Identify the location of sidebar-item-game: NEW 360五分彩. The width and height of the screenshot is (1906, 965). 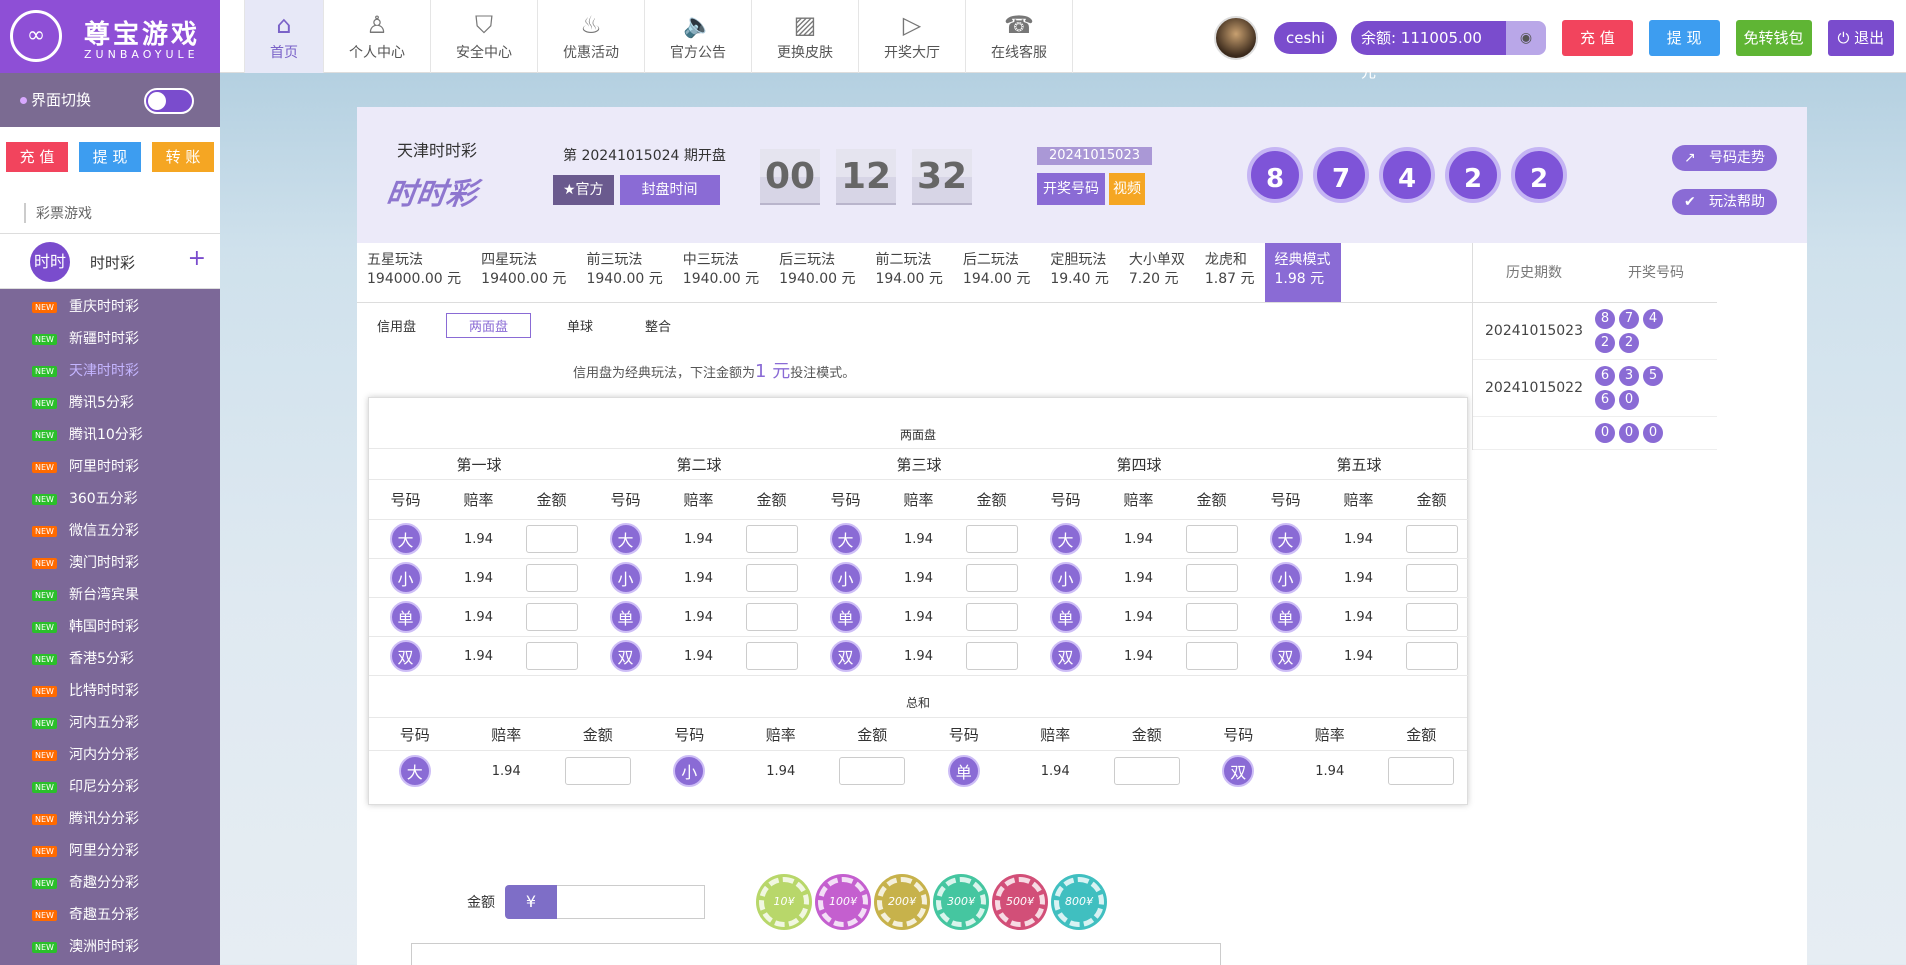
(110, 499).